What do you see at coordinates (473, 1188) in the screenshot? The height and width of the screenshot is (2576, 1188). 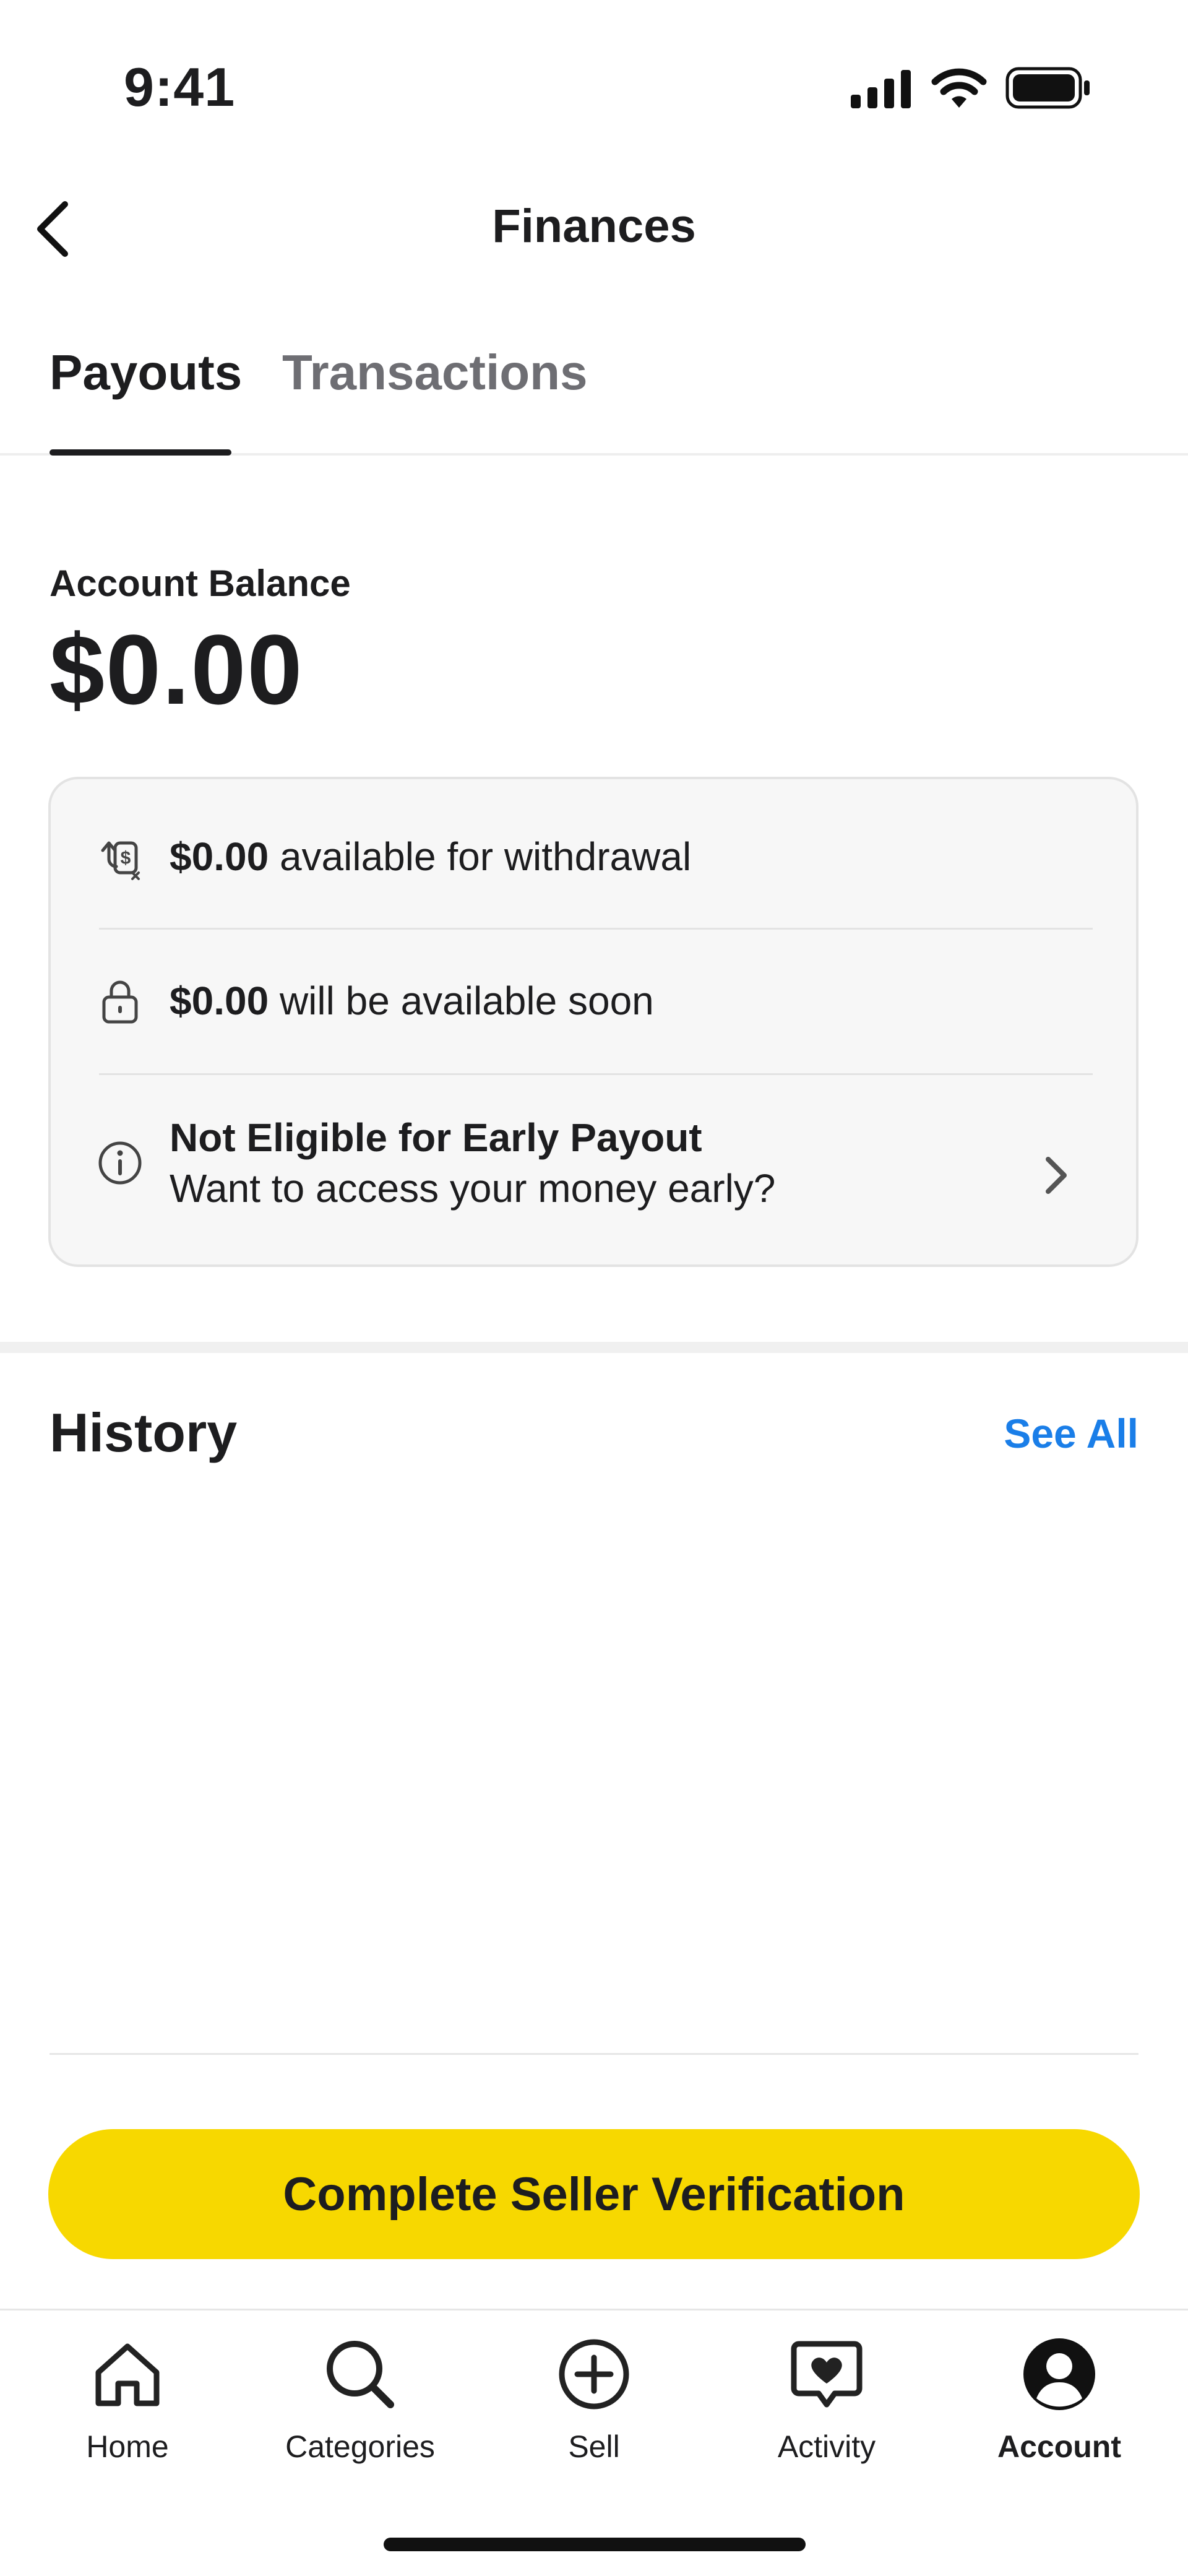 I see `early-payout-subtitle: Want to access your money early?` at bounding box center [473, 1188].